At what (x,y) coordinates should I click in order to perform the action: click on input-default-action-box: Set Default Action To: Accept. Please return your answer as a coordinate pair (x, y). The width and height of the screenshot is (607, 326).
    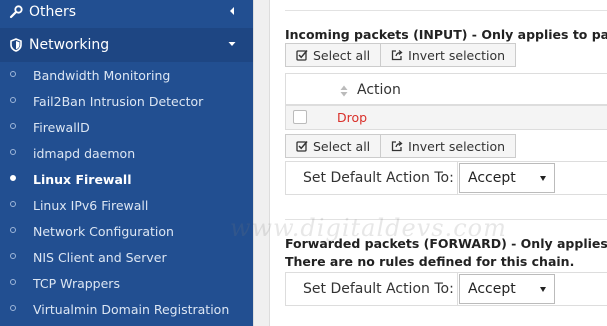
    Looking at the image, I should click on (446, 178).